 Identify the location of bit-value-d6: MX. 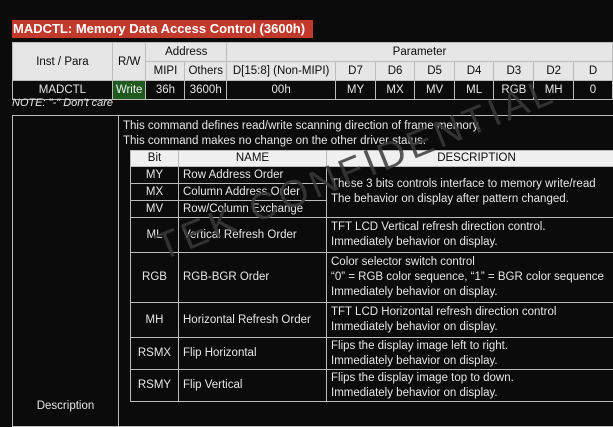
(395, 90).